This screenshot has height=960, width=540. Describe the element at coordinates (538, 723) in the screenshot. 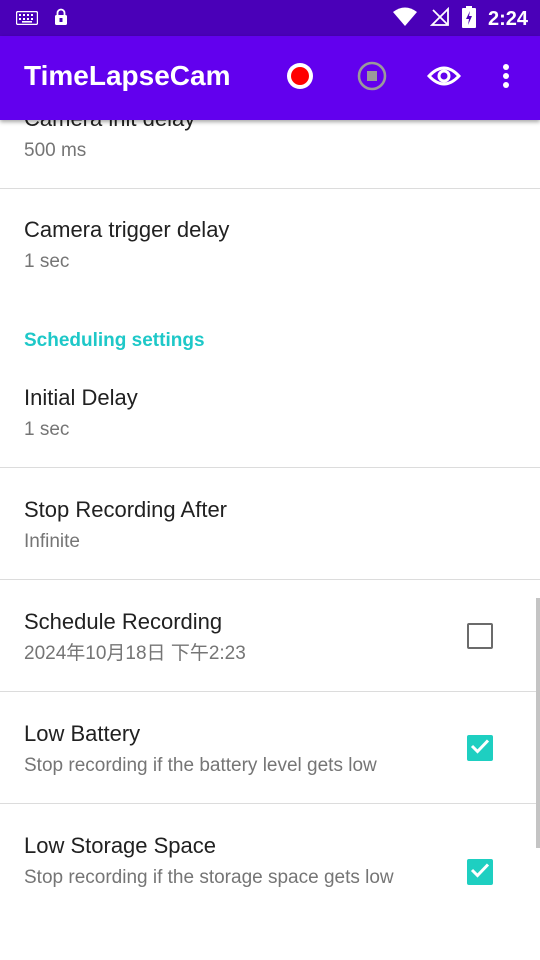

I see `scrollbar` at that location.